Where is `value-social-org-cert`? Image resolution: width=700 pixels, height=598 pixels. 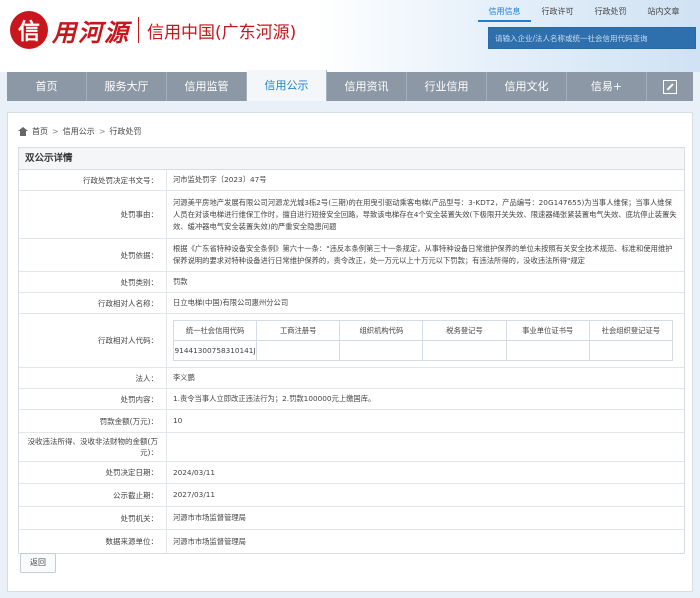 value-social-org-cert is located at coordinates (631, 350).